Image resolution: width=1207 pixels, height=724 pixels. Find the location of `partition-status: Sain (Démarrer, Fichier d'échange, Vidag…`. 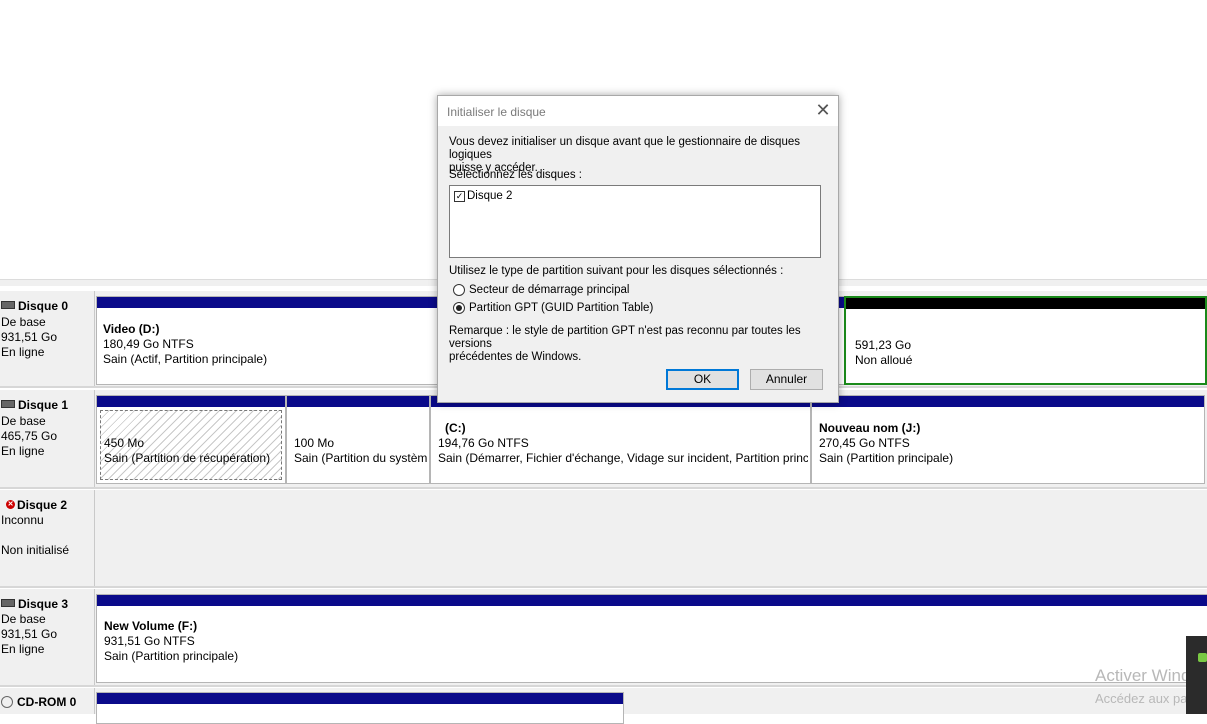

partition-status: Sain (Démarrer, Fichier d'échange, Vidag… is located at coordinates (623, 458).